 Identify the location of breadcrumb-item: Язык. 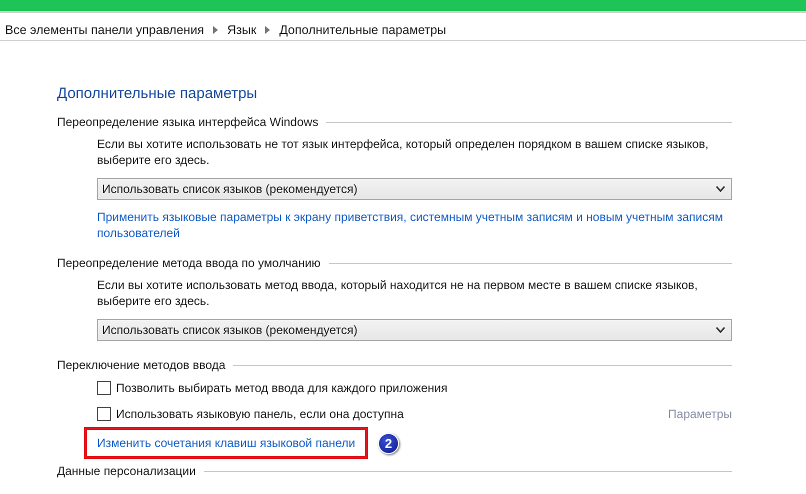
(241, 29).